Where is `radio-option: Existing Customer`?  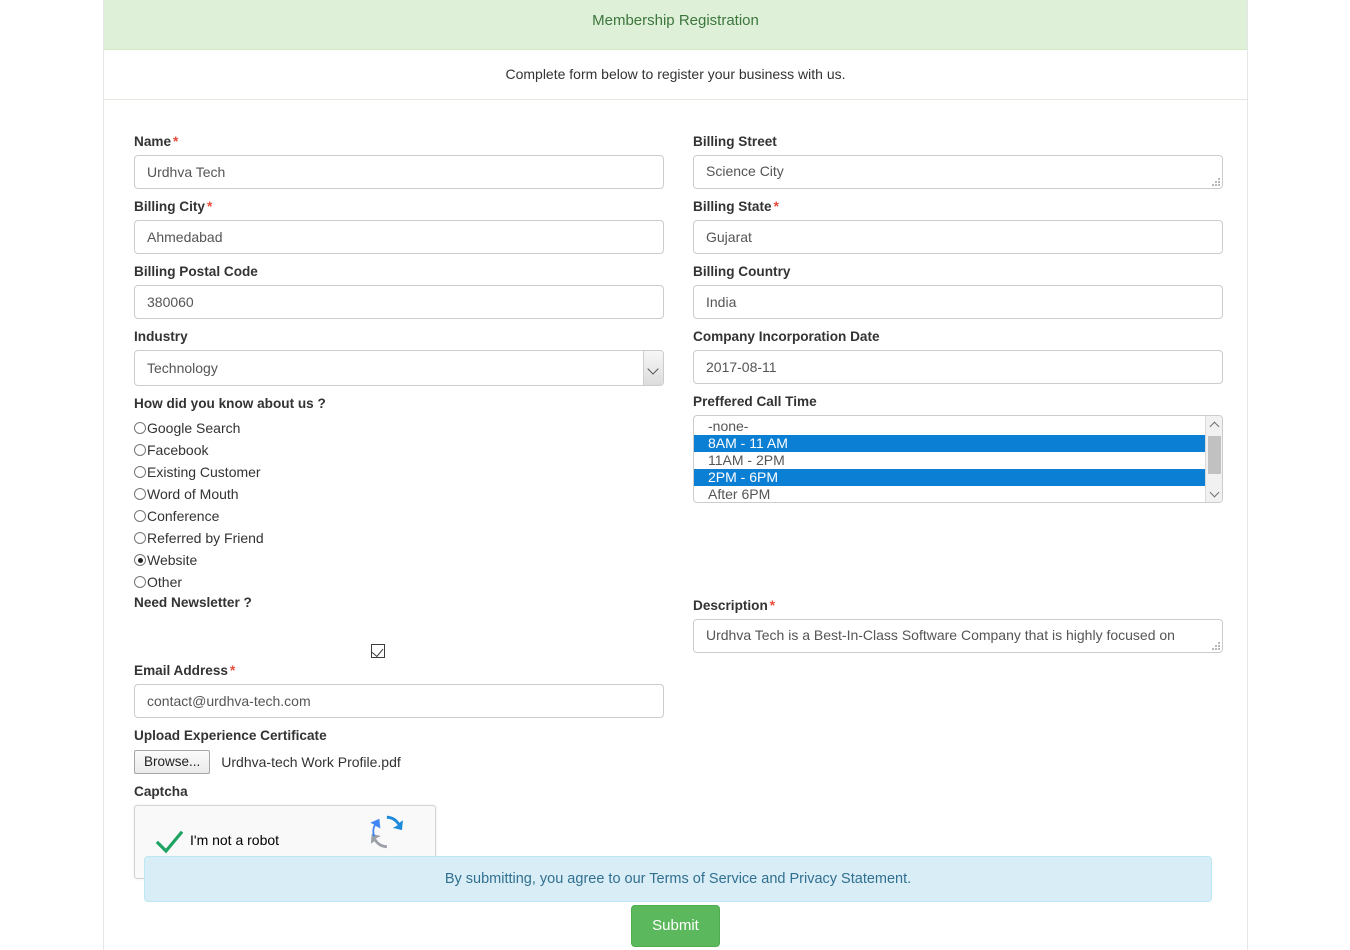
radio-option: Existing Customer is located at coordinates (399, 472).